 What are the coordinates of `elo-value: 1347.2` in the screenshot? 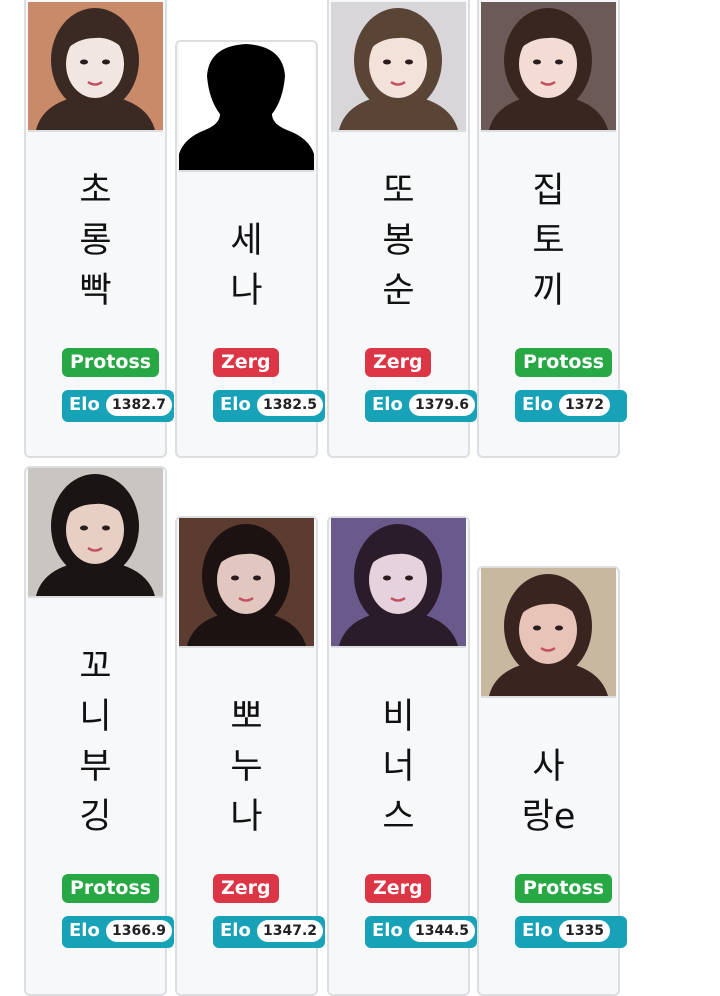 It's located at (290, 931).